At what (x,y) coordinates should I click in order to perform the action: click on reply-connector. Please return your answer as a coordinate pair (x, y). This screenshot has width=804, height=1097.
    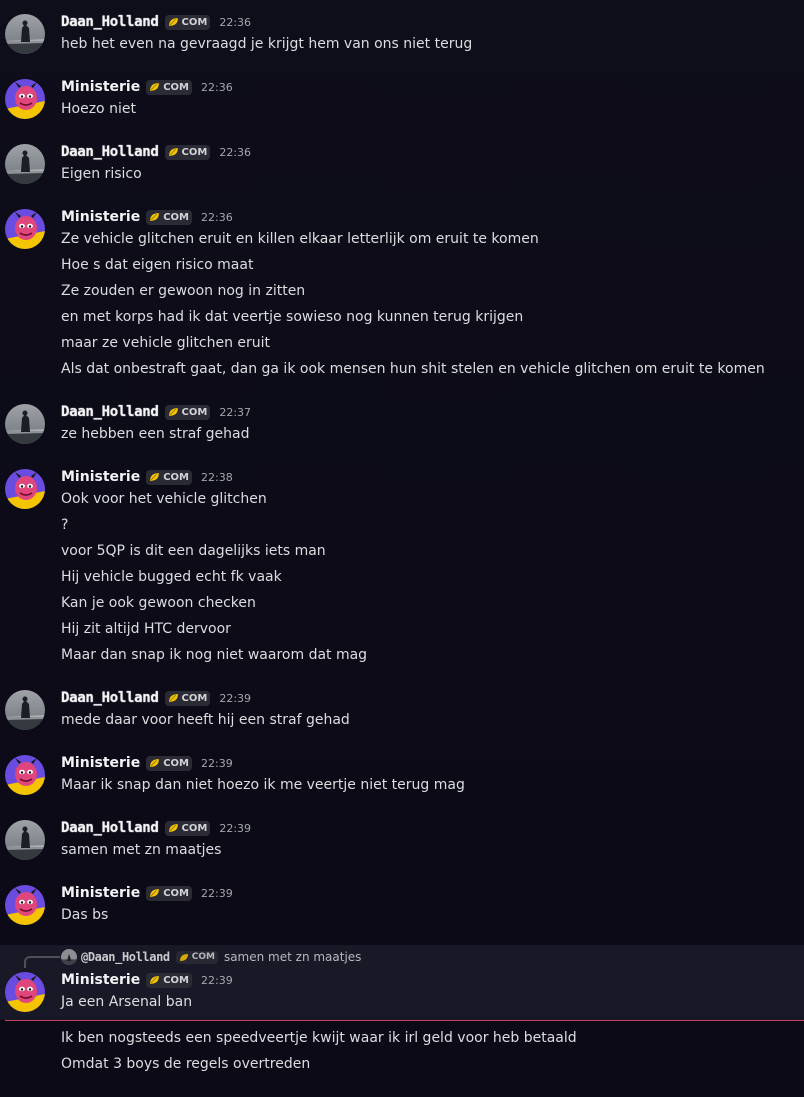
    Looking at the image, I should click on (42, 962).